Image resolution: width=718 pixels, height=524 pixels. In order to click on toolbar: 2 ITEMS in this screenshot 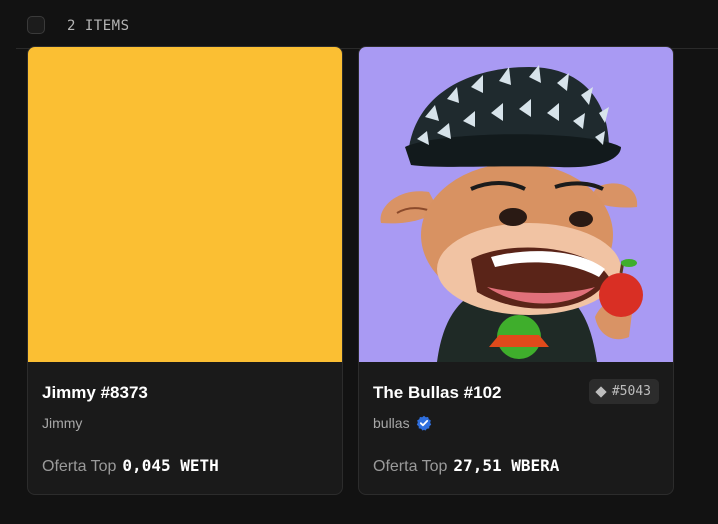, I will do `click(367, 24)`.